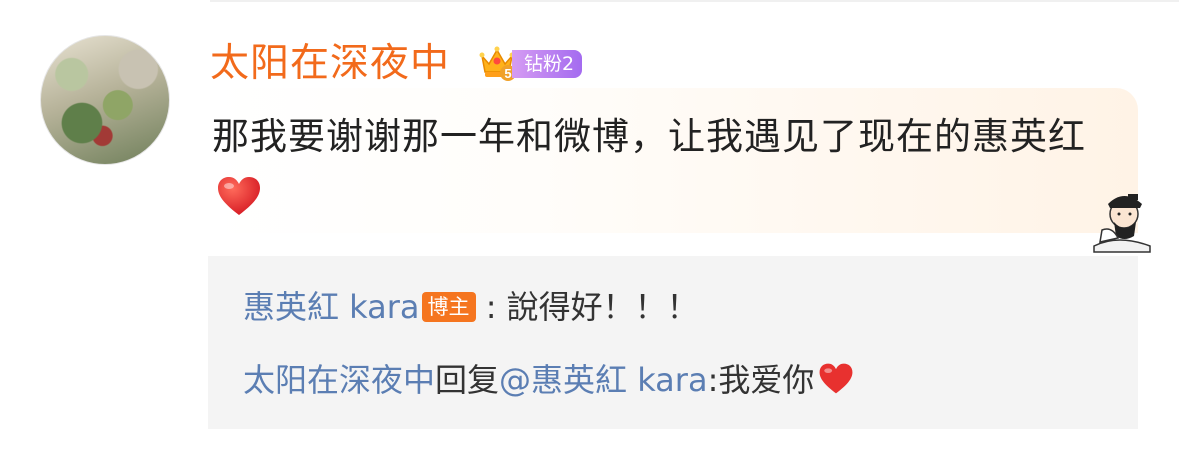 This screenshot has height=459, width=1179. What do you see at coordinates (766, 380) in the screenshot?
I see `reply-text: 我爱你` at bounding box center [766, 380].